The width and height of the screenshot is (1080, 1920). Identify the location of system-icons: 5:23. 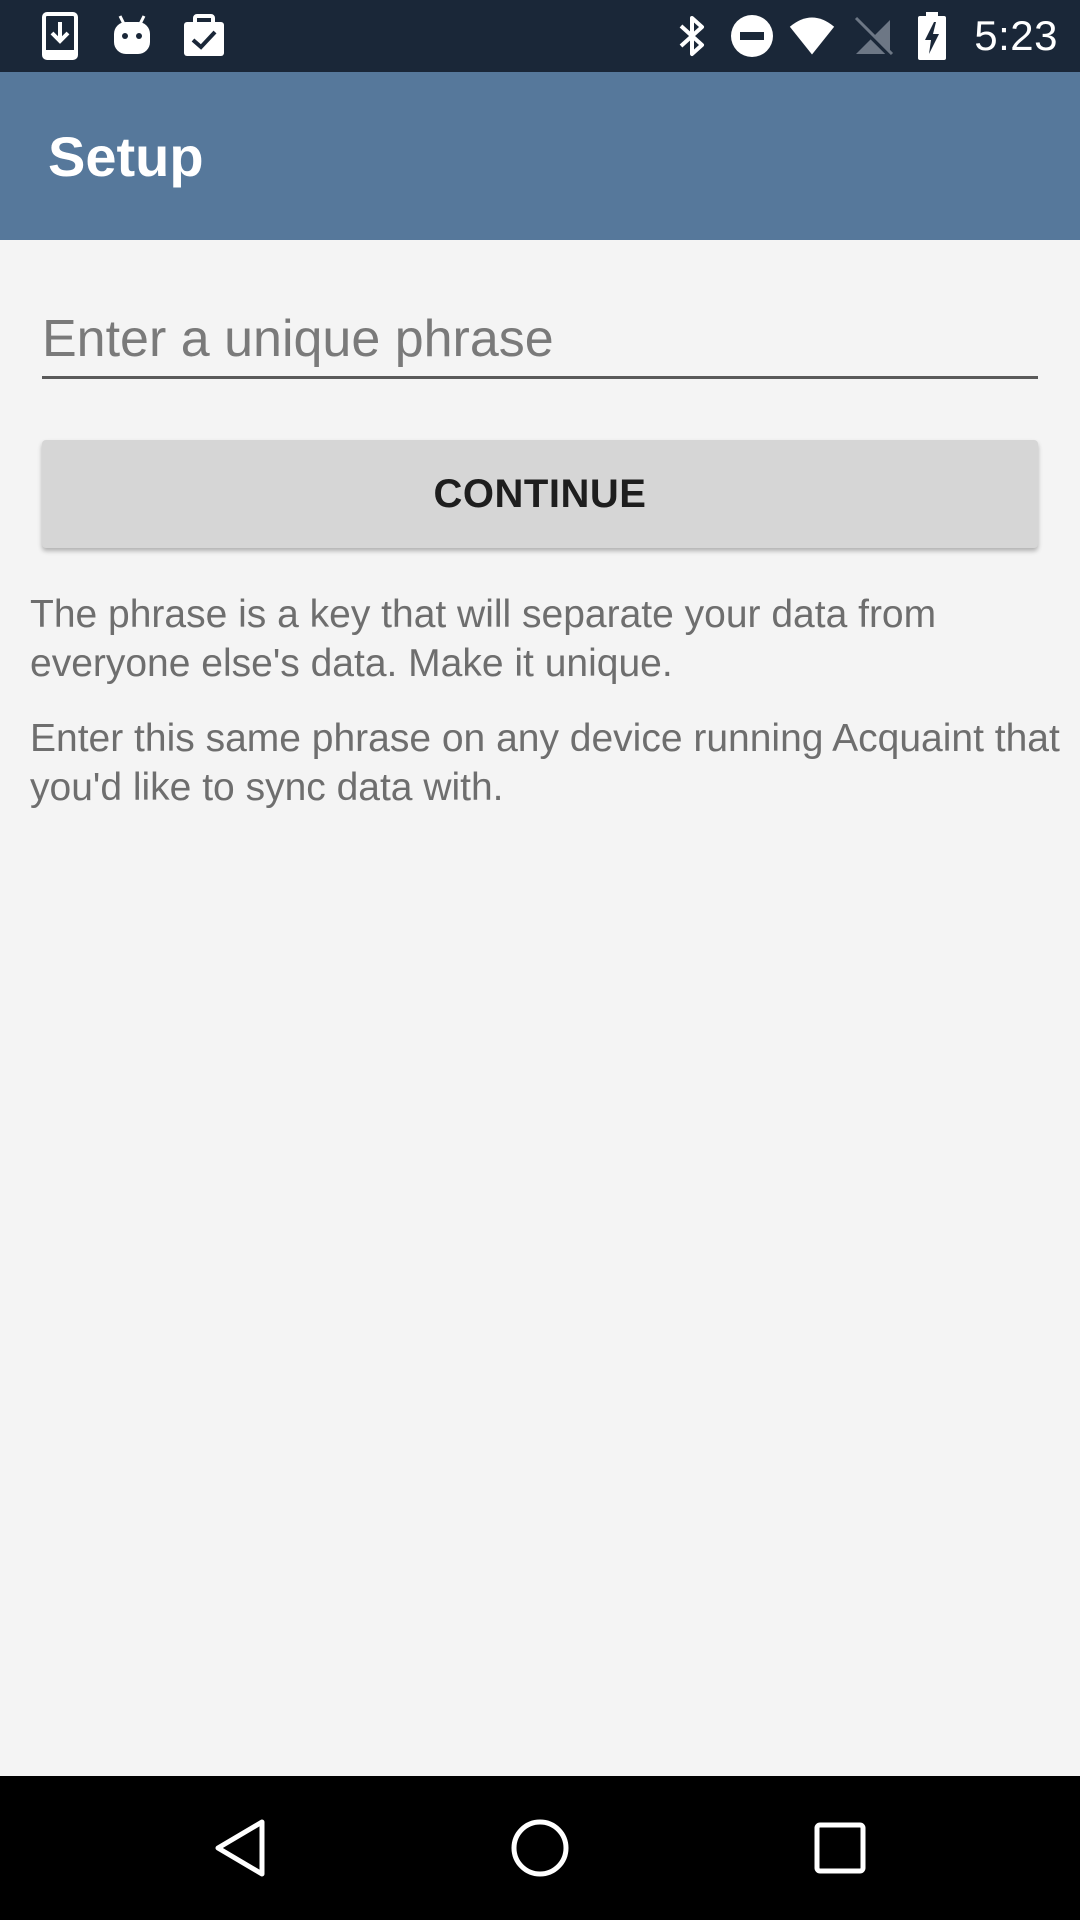
(857, 36).